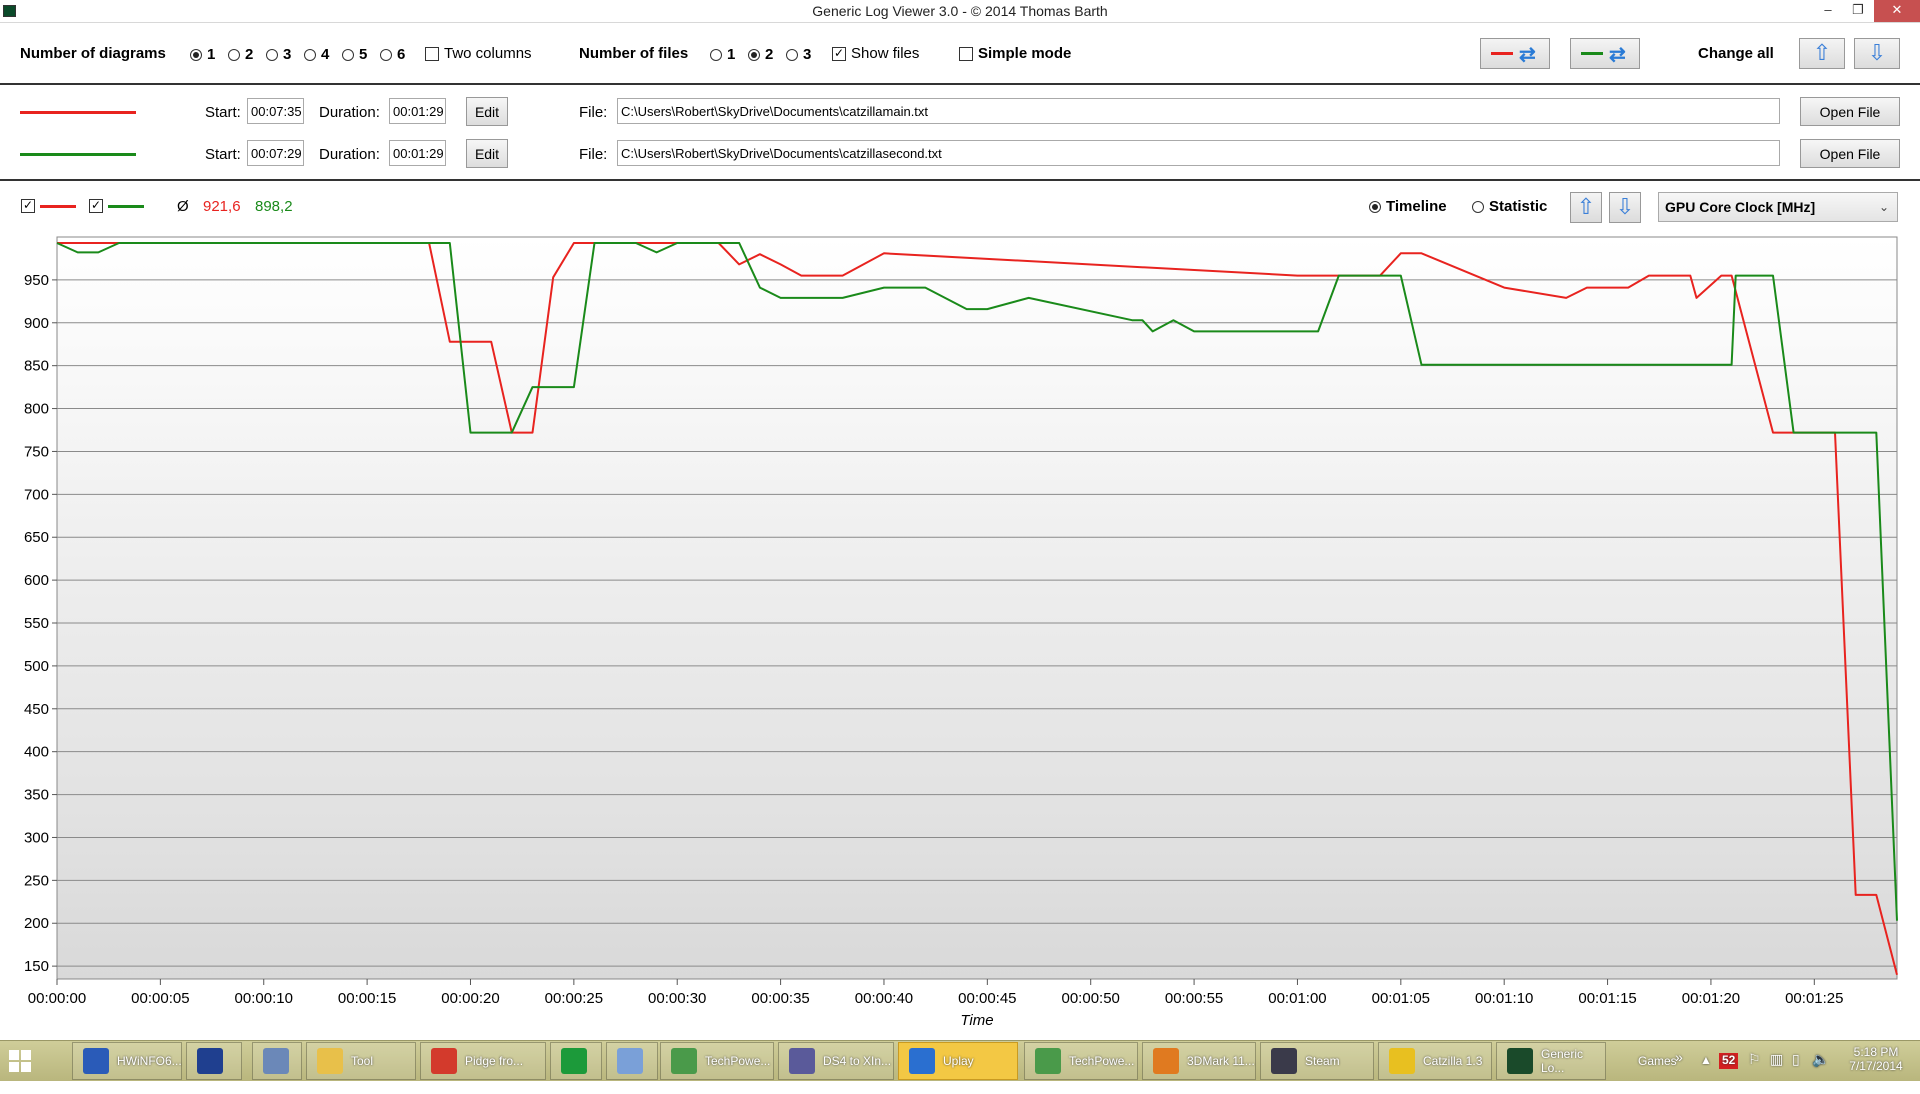 The height and width of the screenshot is (1094, 1920). I want to click on y-tick-label: 200, so click(36, 923).